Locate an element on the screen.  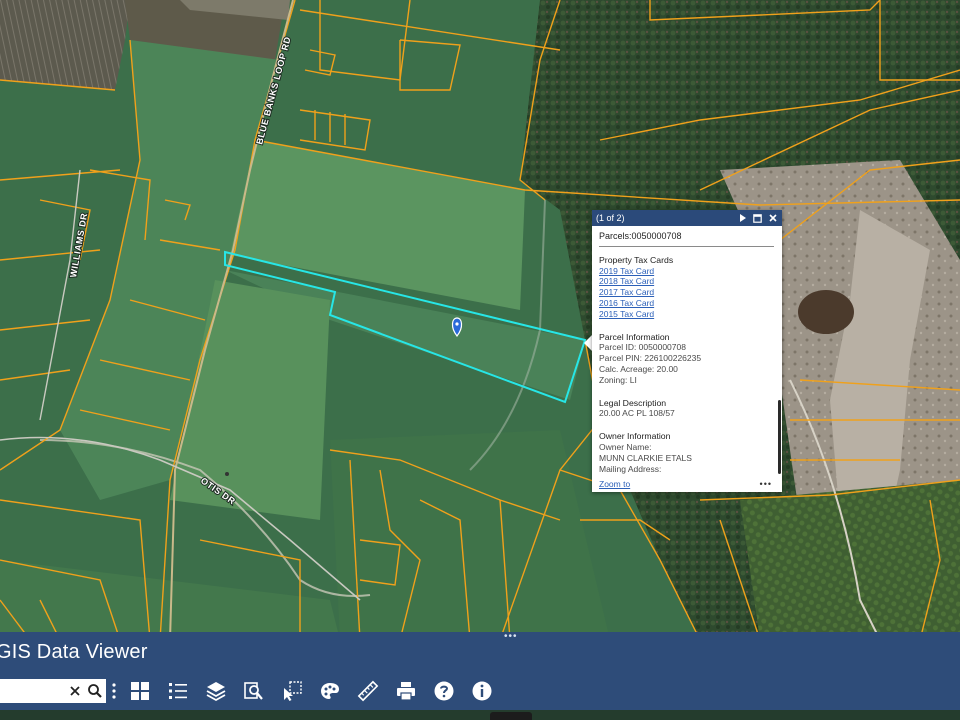
more-actions-icon: ••• is located at coordinates (766, 484).